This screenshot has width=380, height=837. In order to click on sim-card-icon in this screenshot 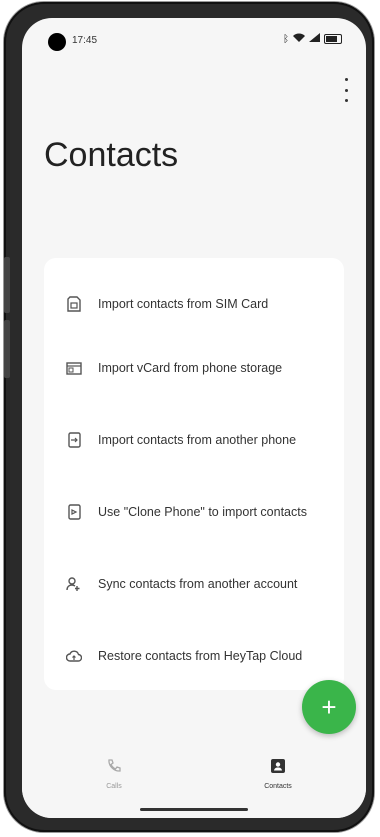, I will do `click(74, 304)`.